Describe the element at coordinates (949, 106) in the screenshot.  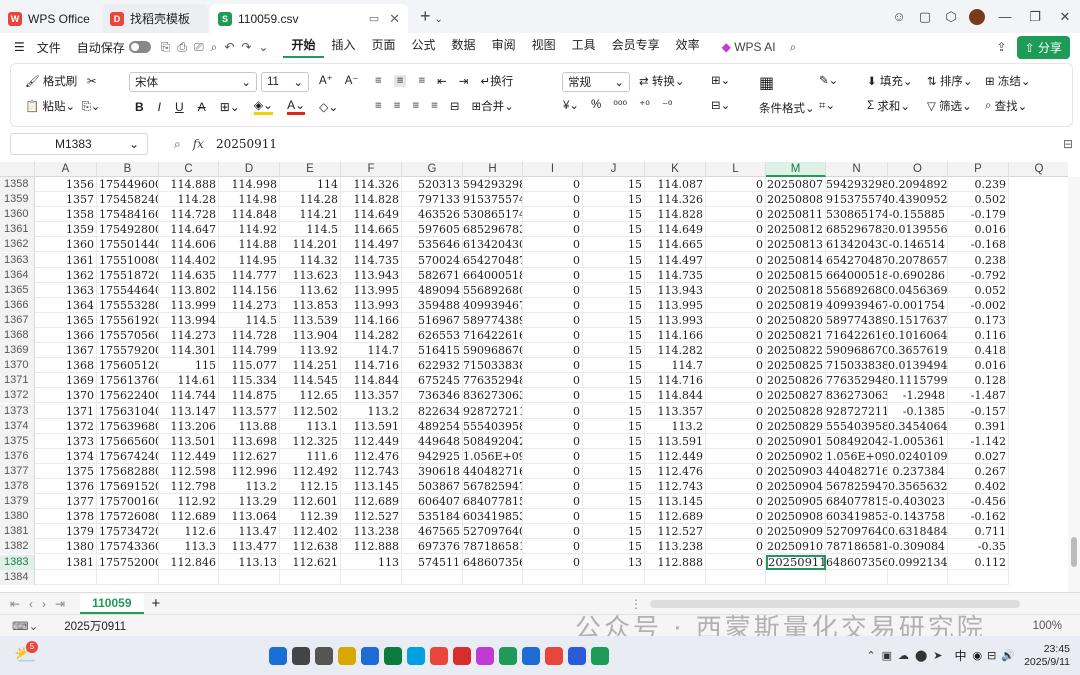
I see `filter-button: ▽ 筛选 ⌄` at that location.